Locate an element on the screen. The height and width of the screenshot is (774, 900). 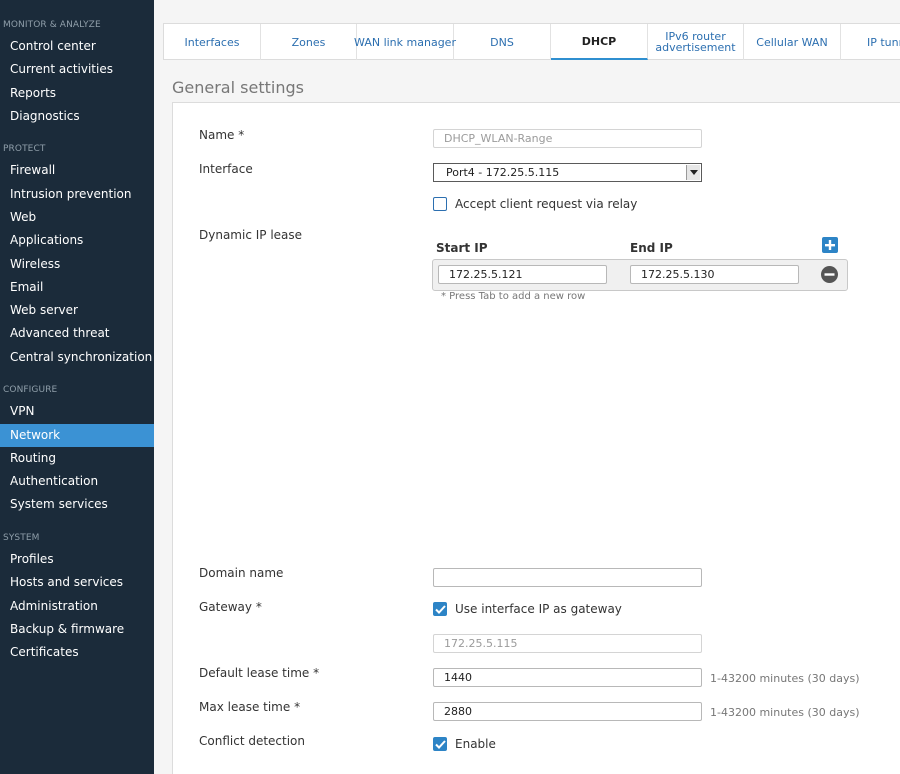
max-lease-time-input: 2880 is located at coordinates (567, 711).